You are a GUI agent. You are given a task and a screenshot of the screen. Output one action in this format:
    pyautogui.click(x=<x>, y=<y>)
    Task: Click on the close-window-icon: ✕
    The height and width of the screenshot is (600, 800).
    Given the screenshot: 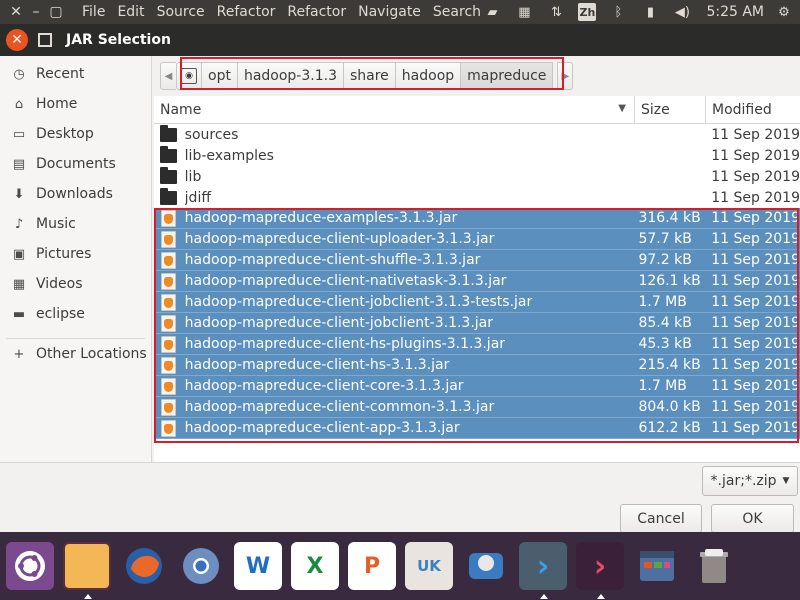 What is the action you would take?
    pyautogui.click(x=16, y=12)
    